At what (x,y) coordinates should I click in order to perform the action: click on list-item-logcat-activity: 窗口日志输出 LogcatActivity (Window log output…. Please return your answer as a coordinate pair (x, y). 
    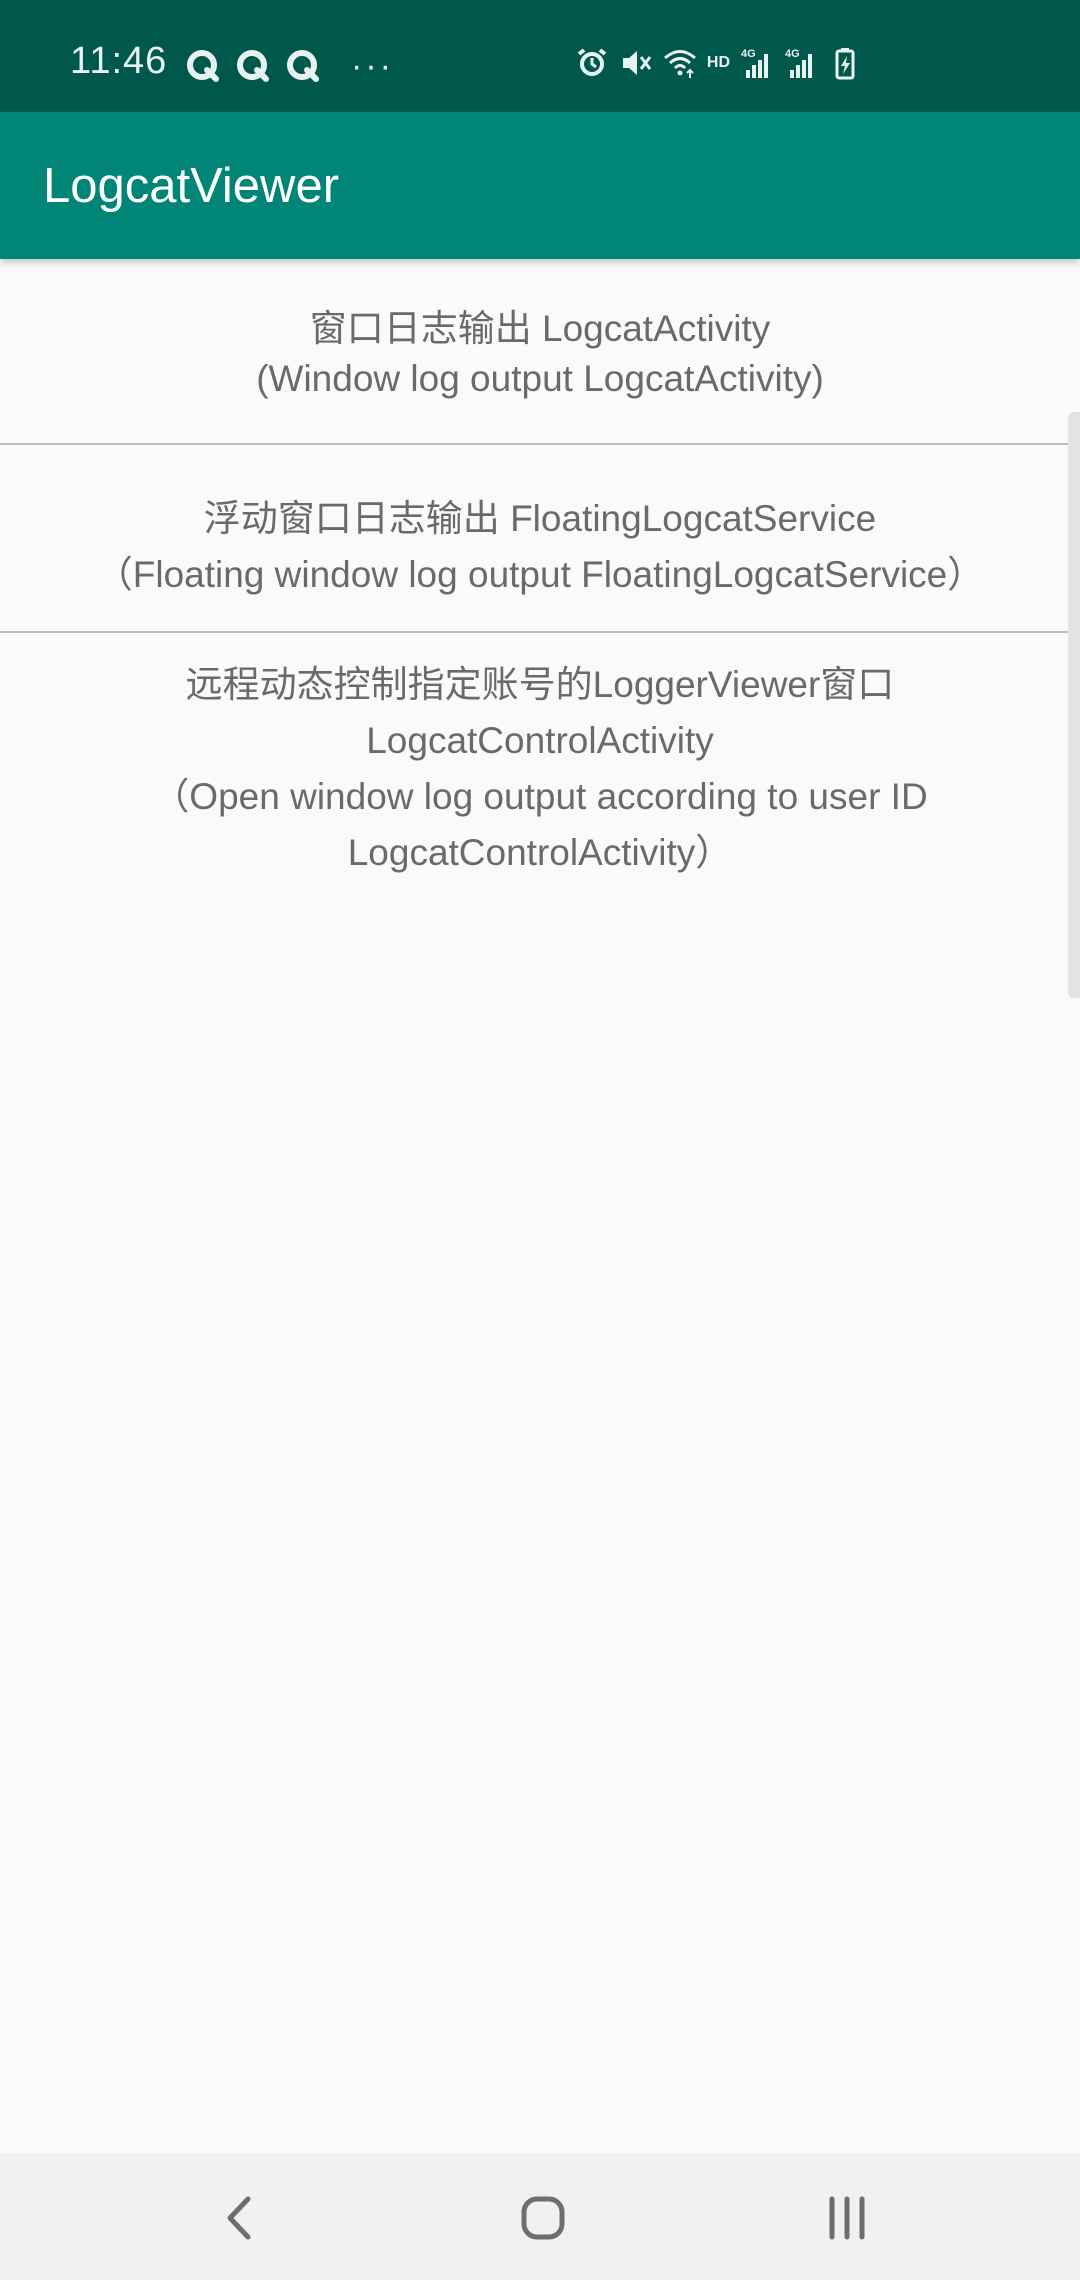
    Looking at the image, I should click on (540, 351).